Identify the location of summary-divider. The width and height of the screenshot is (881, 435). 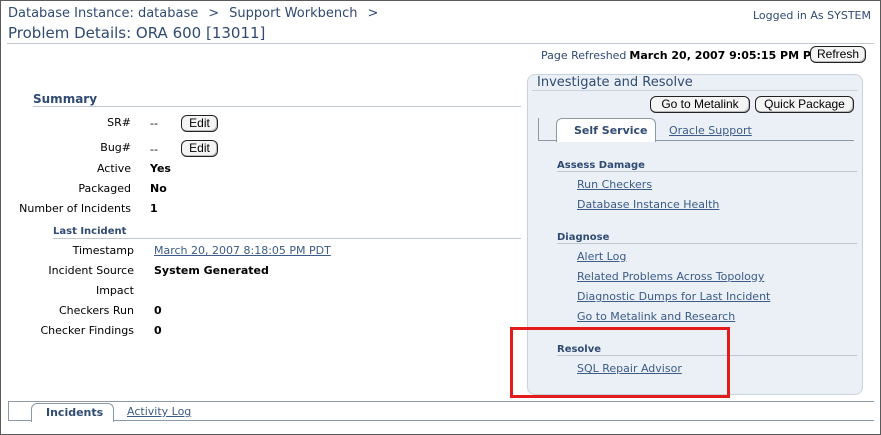
(277, 106).